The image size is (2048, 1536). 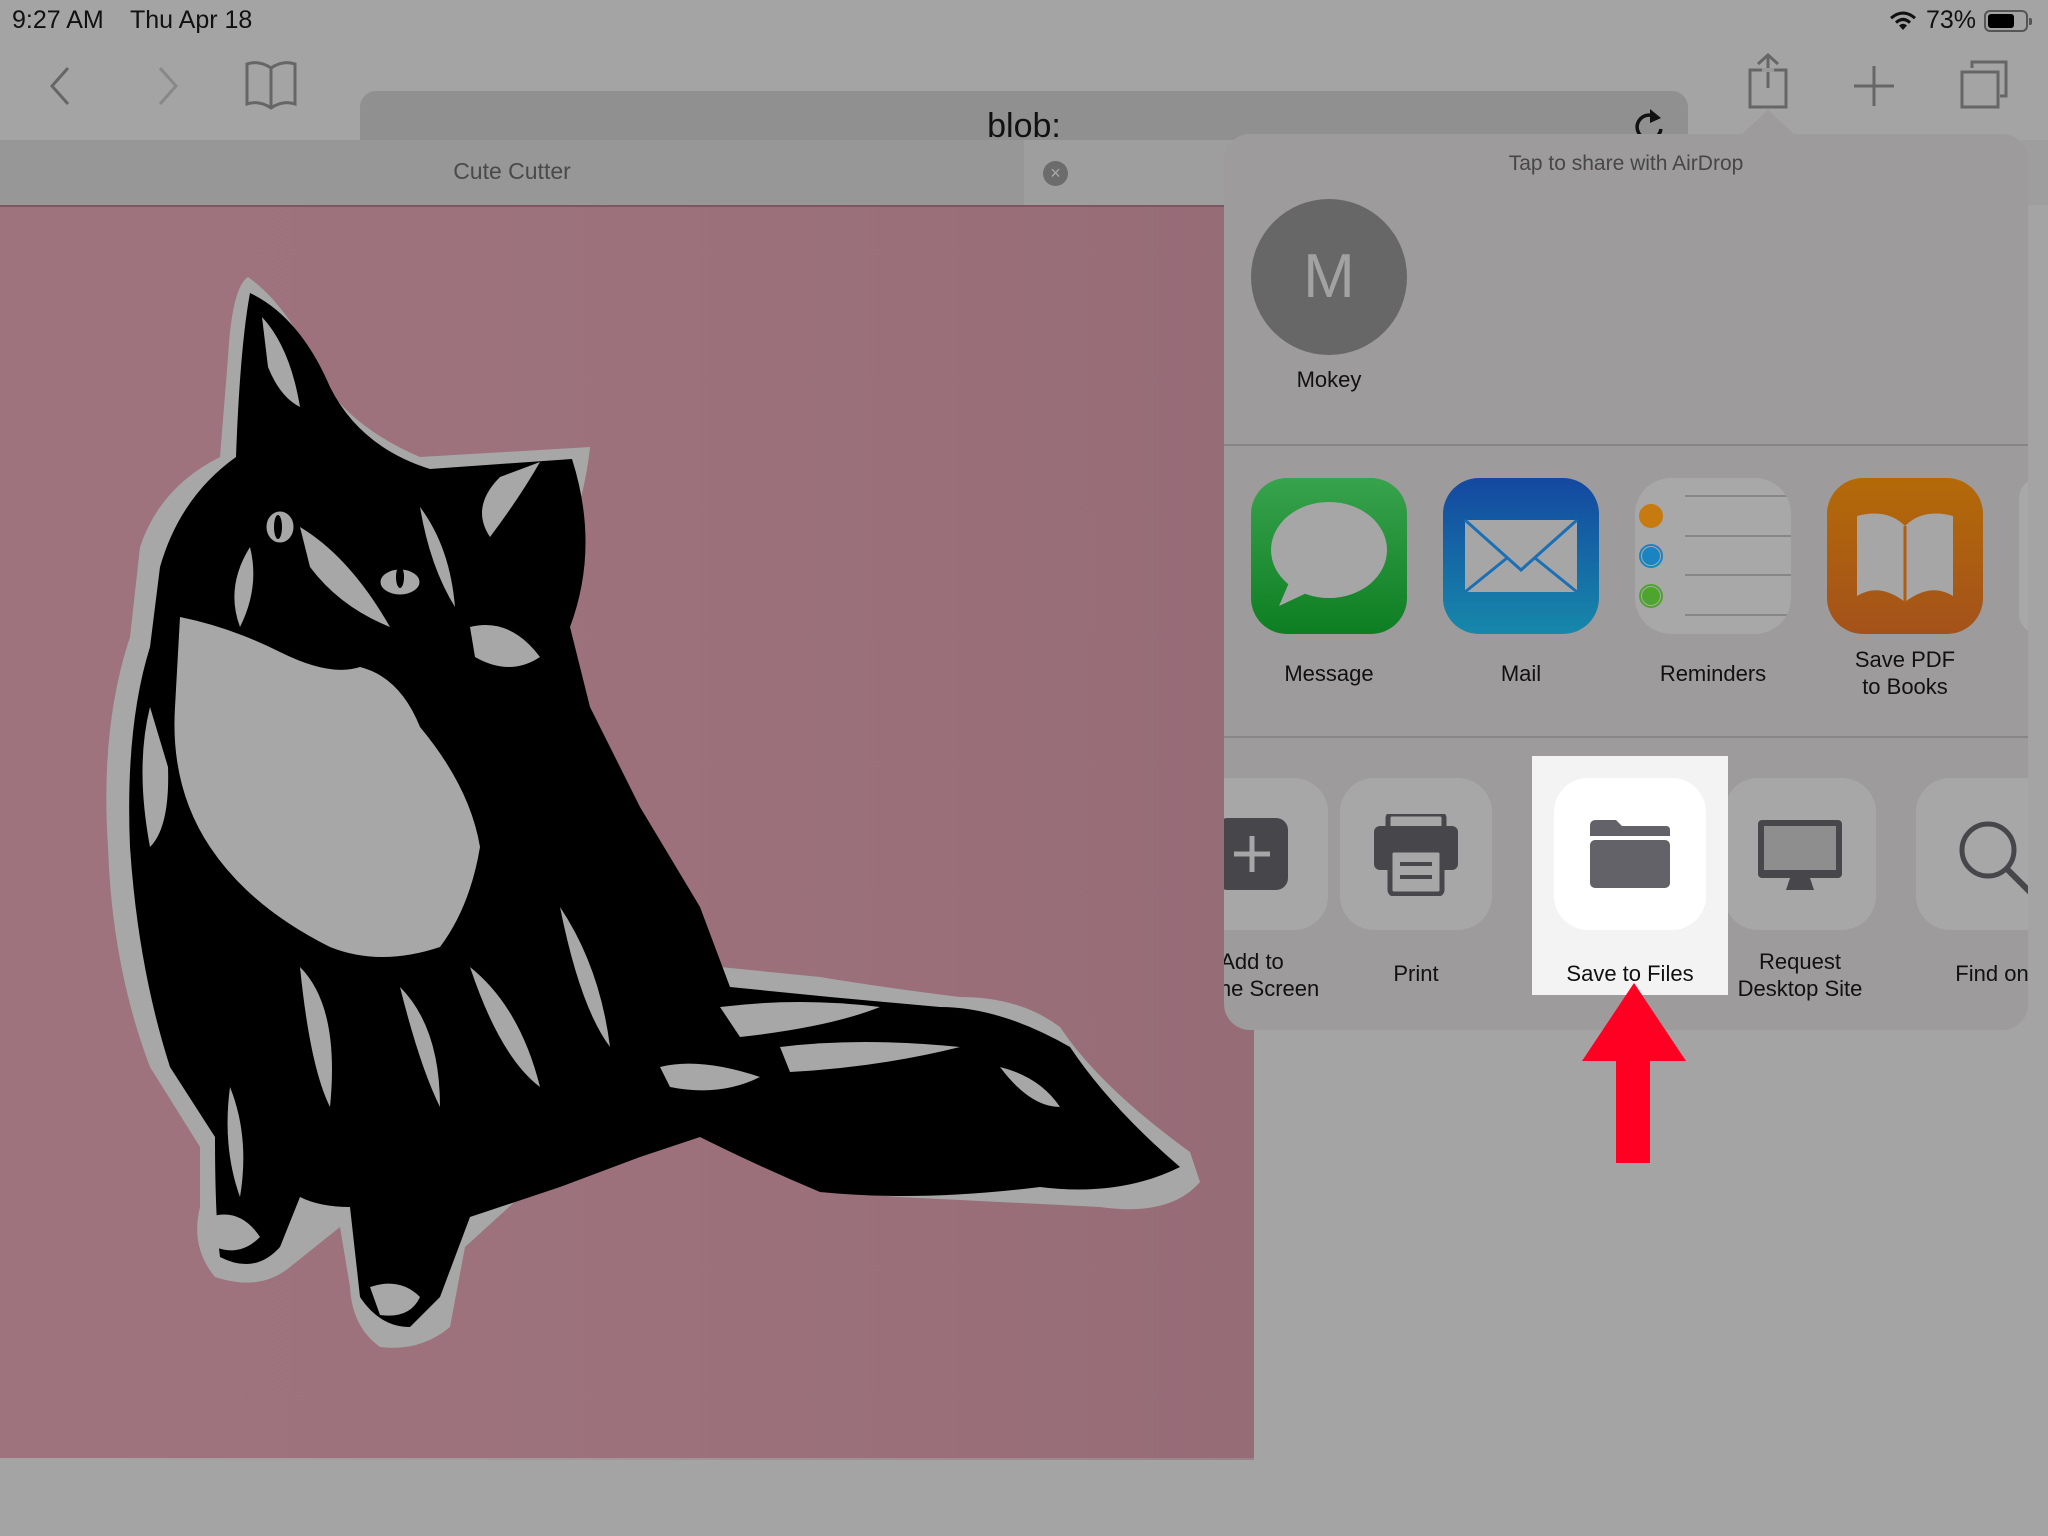 What do you see at coordinates (1254, 961) in the screenshot?
I see `action-label-line1: Add to` at bounding box center [1254, 961].